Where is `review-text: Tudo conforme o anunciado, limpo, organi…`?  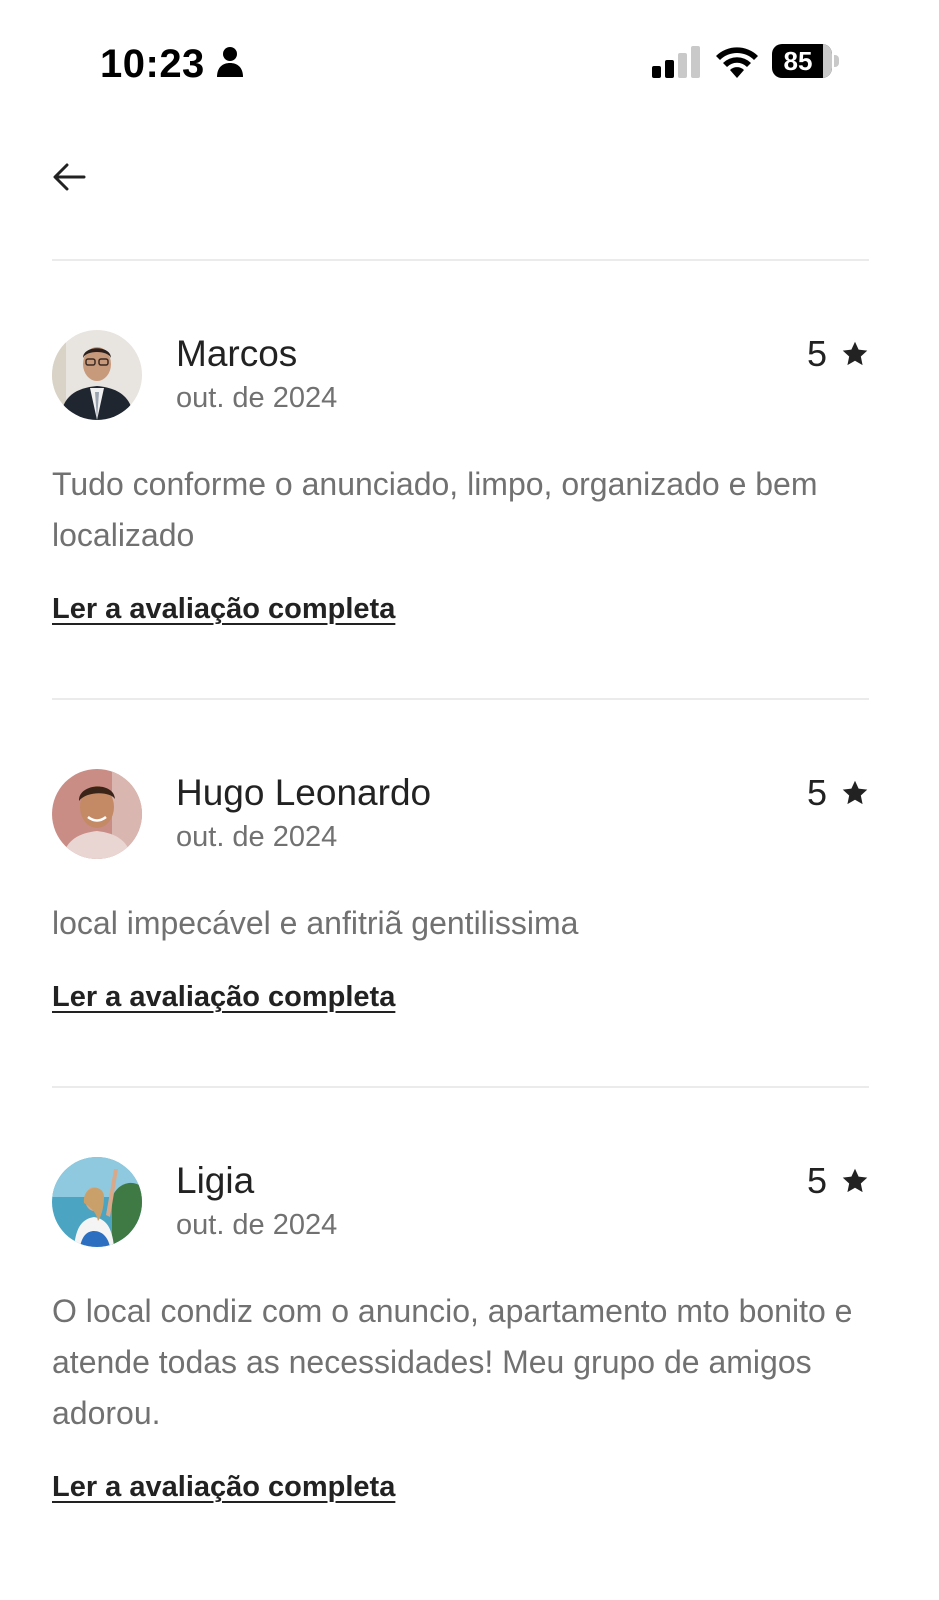
review-text: Tudo conforme o anunciado, limpo, organi… is located at coordinates (435, 509).